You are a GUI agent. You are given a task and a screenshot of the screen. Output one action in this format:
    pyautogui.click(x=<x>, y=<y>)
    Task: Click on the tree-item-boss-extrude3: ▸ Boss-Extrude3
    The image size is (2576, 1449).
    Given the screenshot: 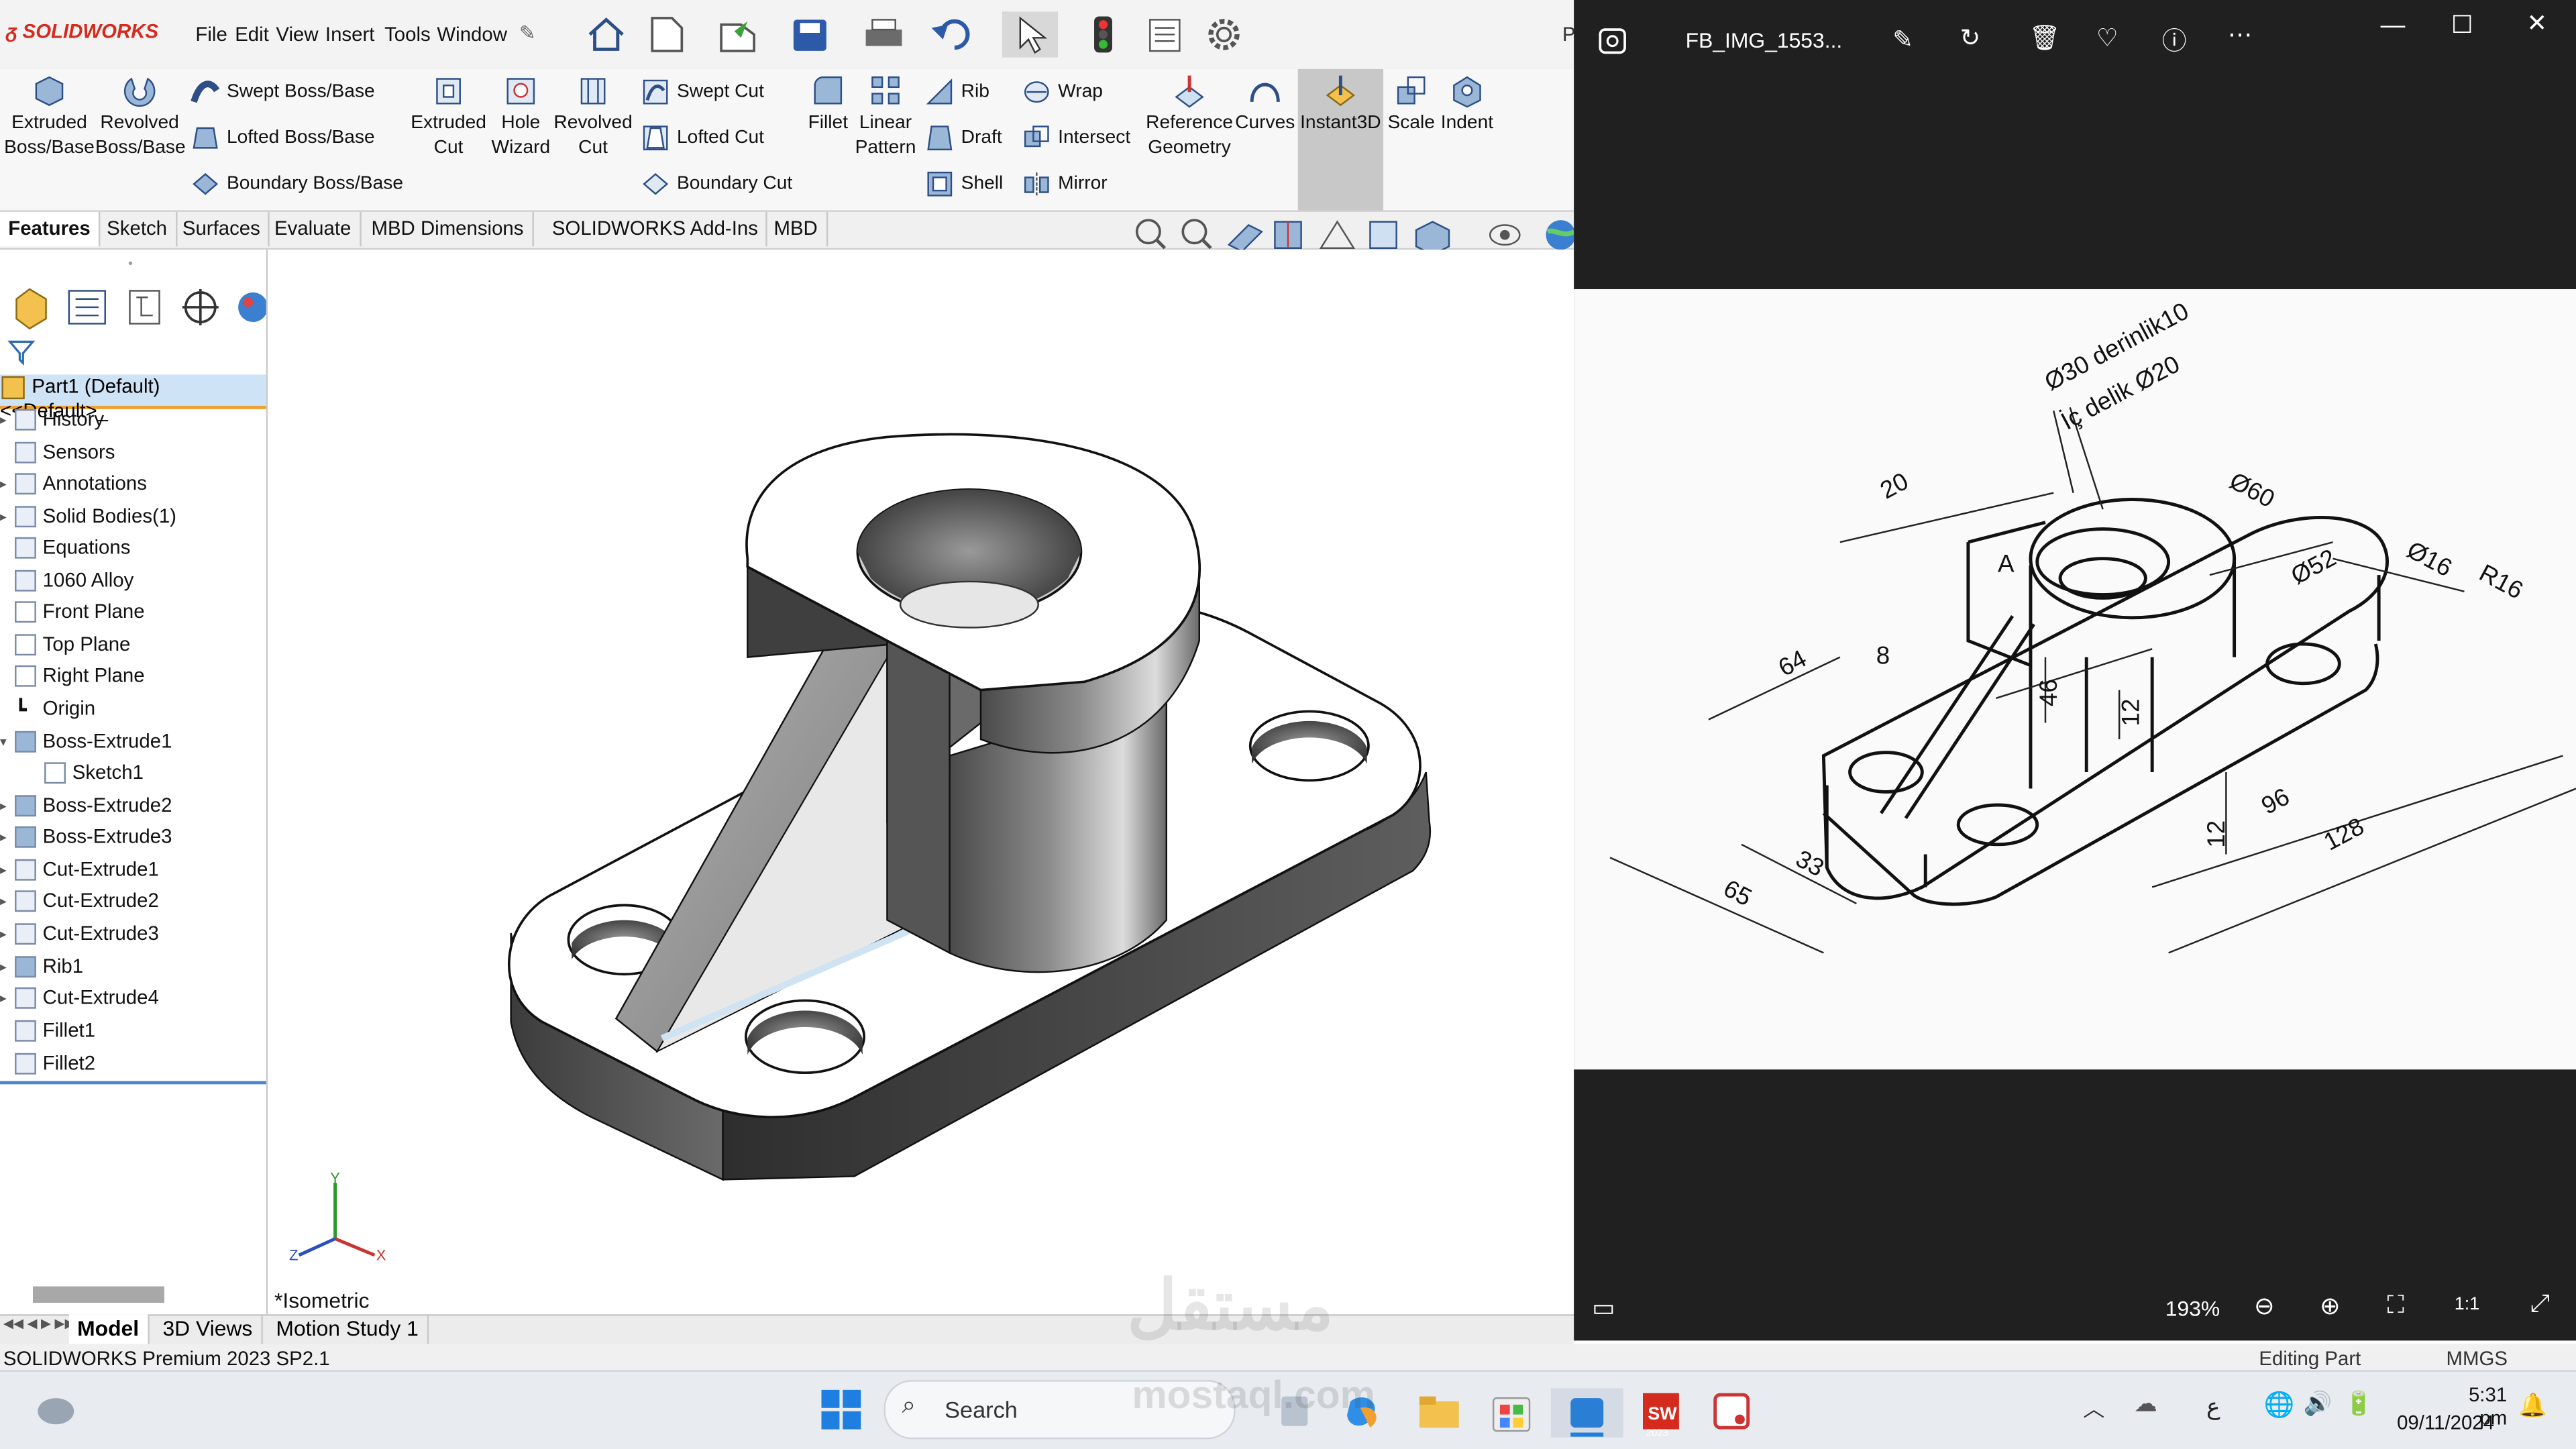 What is the action you would take?
    pyautogui.click(x=86, y=840)
    